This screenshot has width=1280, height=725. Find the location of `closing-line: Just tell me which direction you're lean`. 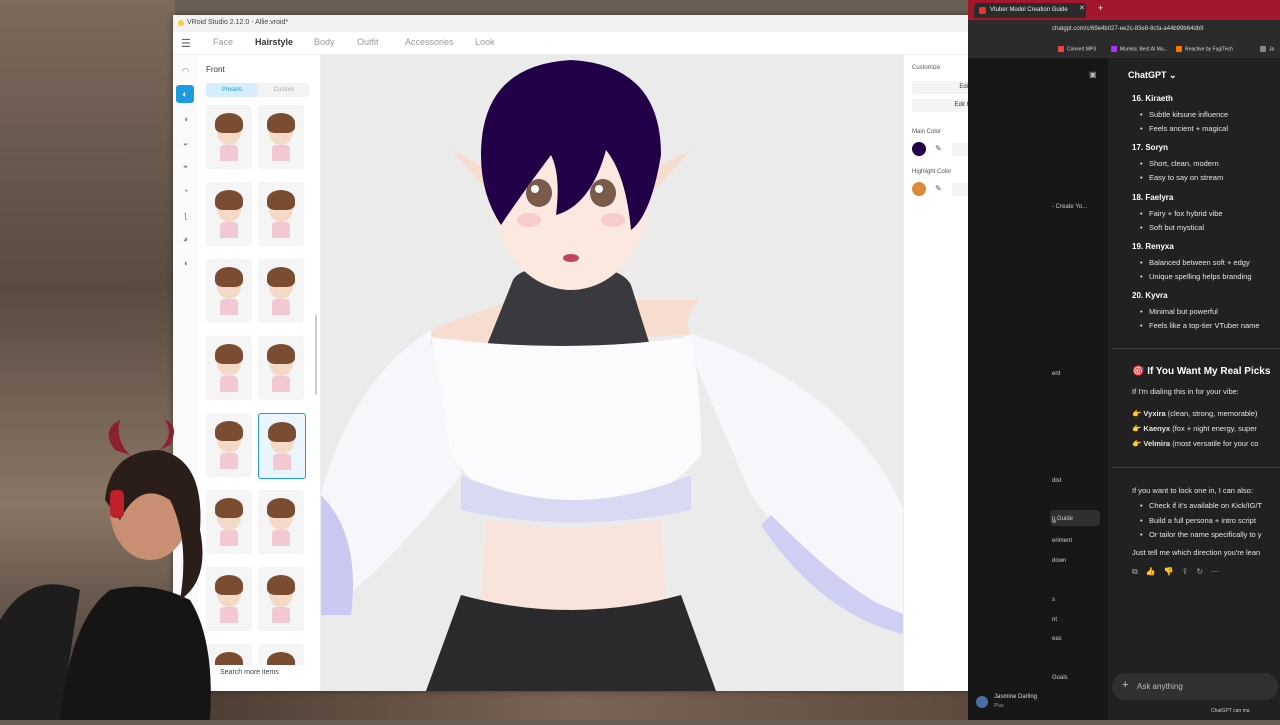

closing-line: Just tell me which direction you're lean is located at coordinates (1196, 552).